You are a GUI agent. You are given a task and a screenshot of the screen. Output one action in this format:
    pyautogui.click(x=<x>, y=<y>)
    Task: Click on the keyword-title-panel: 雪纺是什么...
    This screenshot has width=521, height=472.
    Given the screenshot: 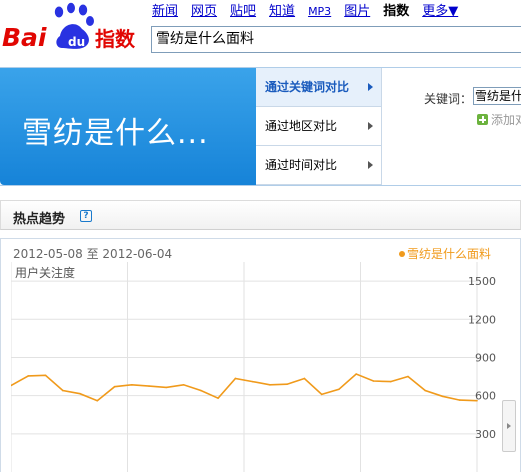 What is the action you would take?
    pyautogui.click(x=128, y=126)
    